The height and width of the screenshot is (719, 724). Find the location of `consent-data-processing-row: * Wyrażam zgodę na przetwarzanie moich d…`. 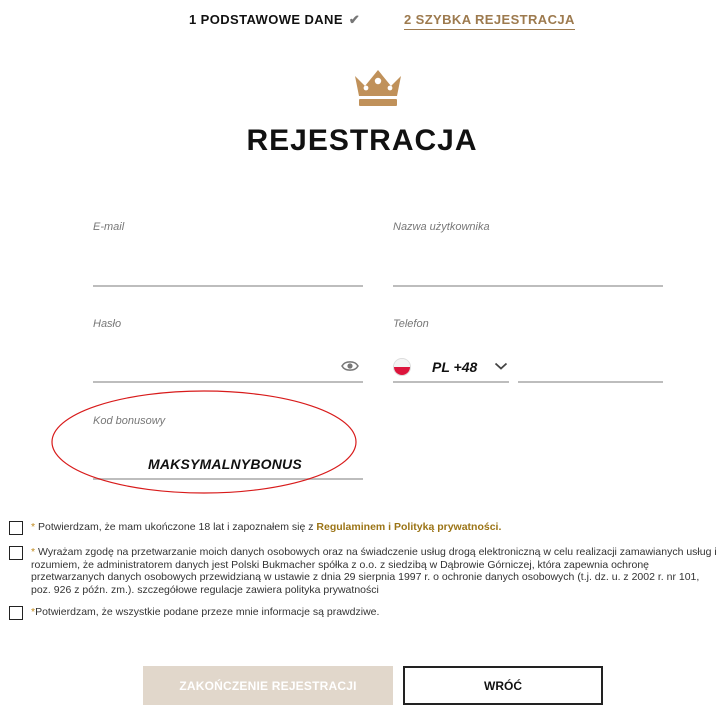

consent-data-processing-row: * Wyrażam zgodę na przetwarzanie moich d… is located at coordinates (365, 571).